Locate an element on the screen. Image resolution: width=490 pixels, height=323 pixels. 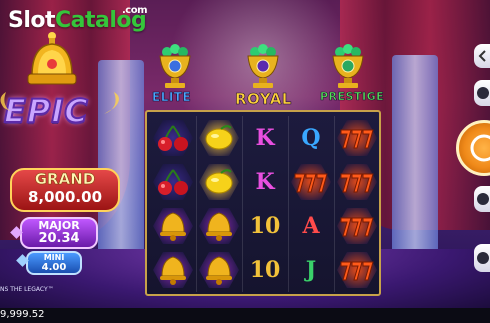
pillar-right is located at coordinates (415, 162).